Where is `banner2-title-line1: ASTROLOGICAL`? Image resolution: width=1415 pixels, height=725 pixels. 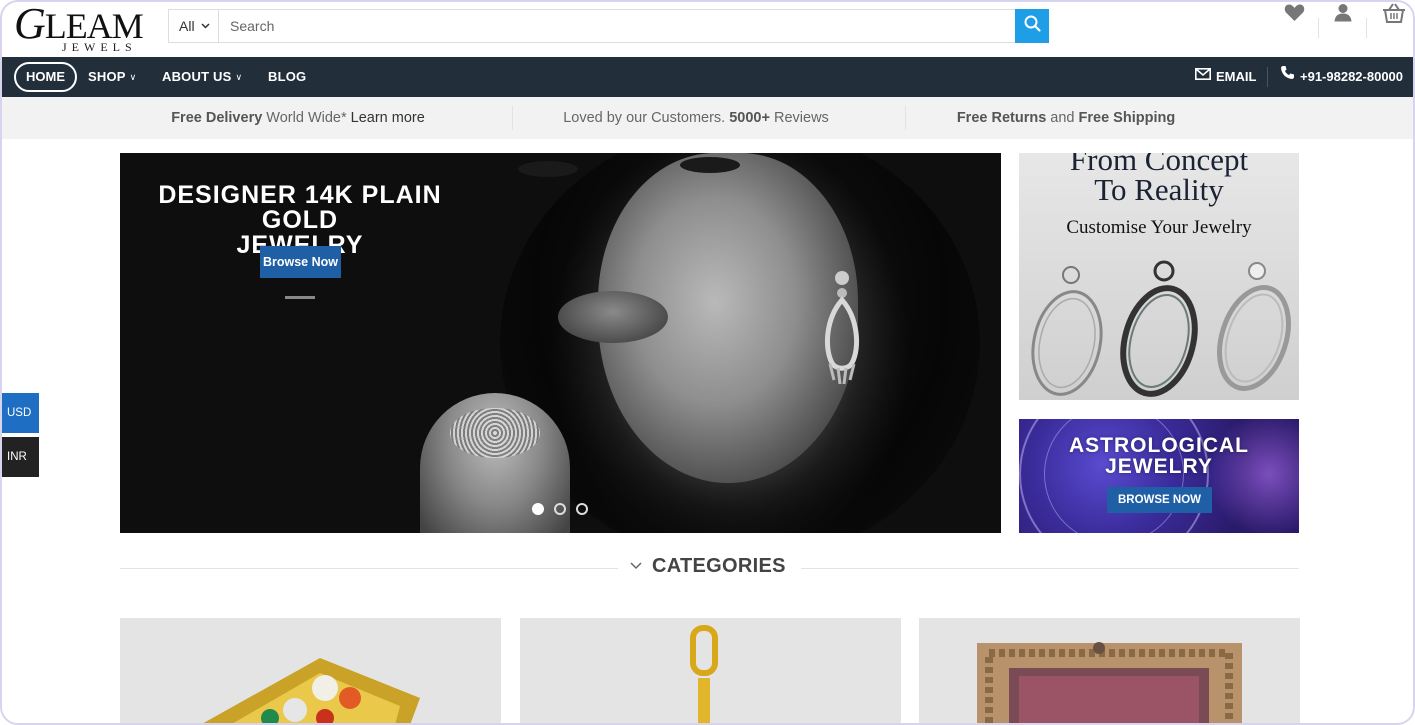
banner2-title-line1: ASTROLOGICAL is located at coordinates (1159, 445).